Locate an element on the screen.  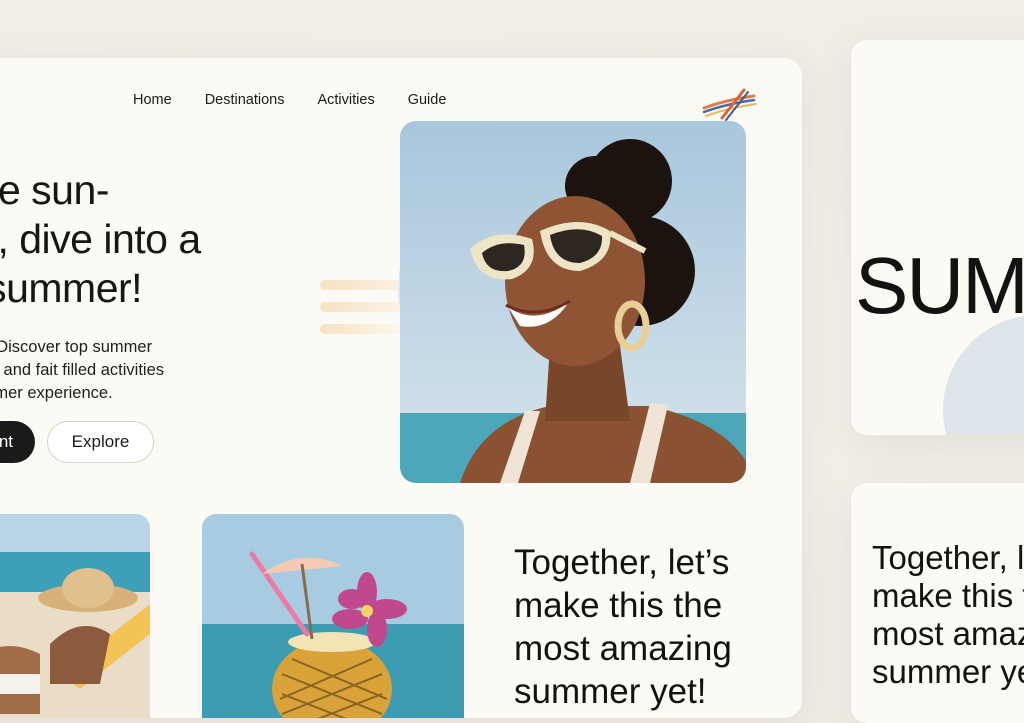
beach-lounger-photo is located at coordinates (75, 616).